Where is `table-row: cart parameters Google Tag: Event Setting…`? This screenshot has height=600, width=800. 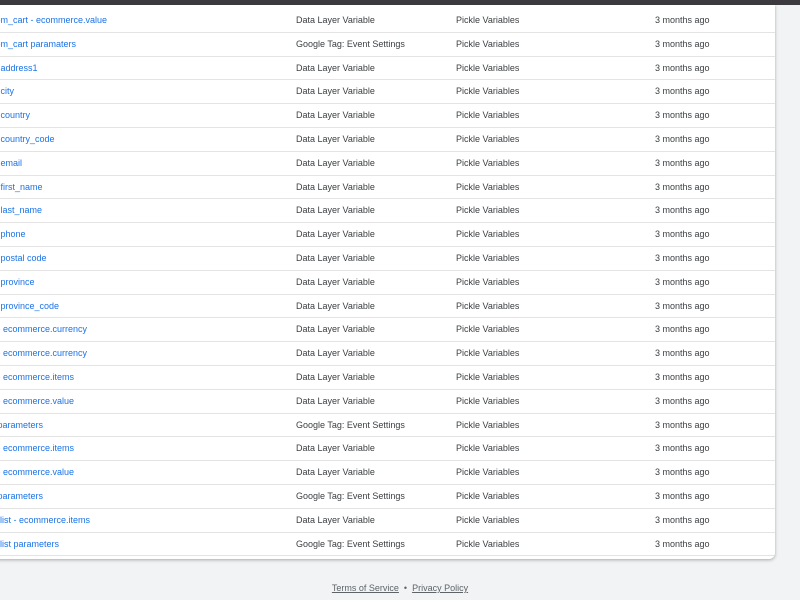
table-row: cart parameters Google Tag: Event Setting… is located at coordinates (387, 426).